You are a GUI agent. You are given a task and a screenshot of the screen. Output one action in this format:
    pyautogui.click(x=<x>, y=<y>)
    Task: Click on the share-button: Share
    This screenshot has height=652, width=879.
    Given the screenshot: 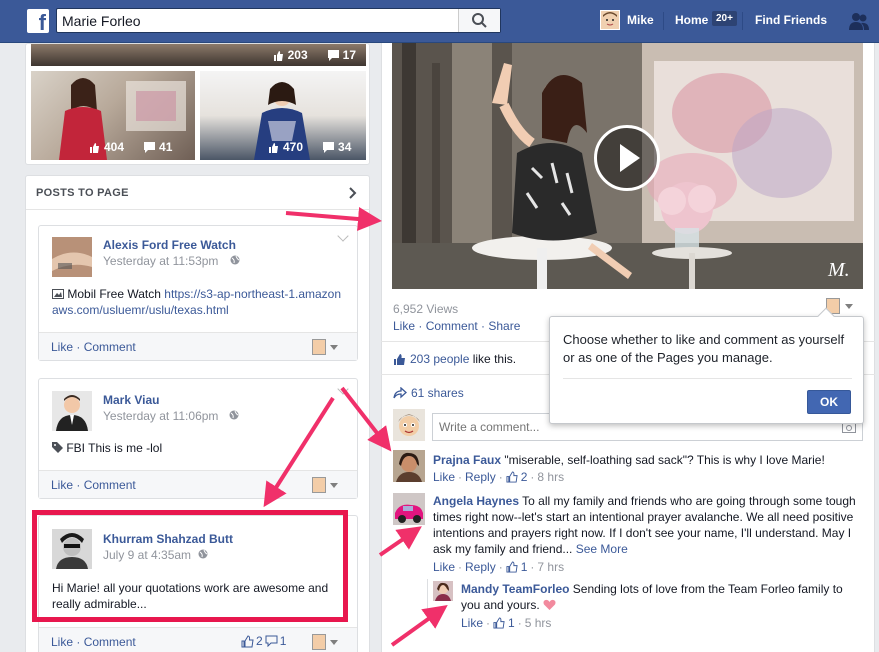 What is the action you would take?
    pyautogui.click(x=504, y=326)
    